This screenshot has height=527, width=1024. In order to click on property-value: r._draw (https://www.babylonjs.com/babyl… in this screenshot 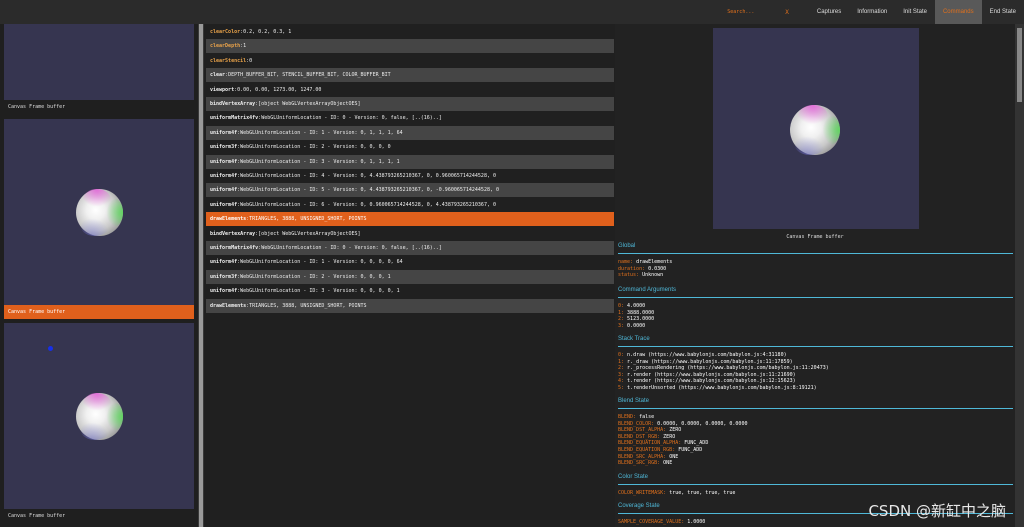, I will do `click(710, 361)`.